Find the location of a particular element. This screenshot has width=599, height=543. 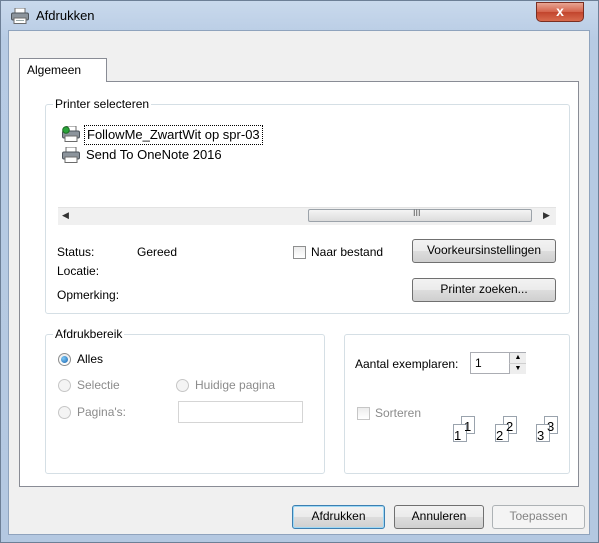

current-page-radio is located at coordinates (182, 385).